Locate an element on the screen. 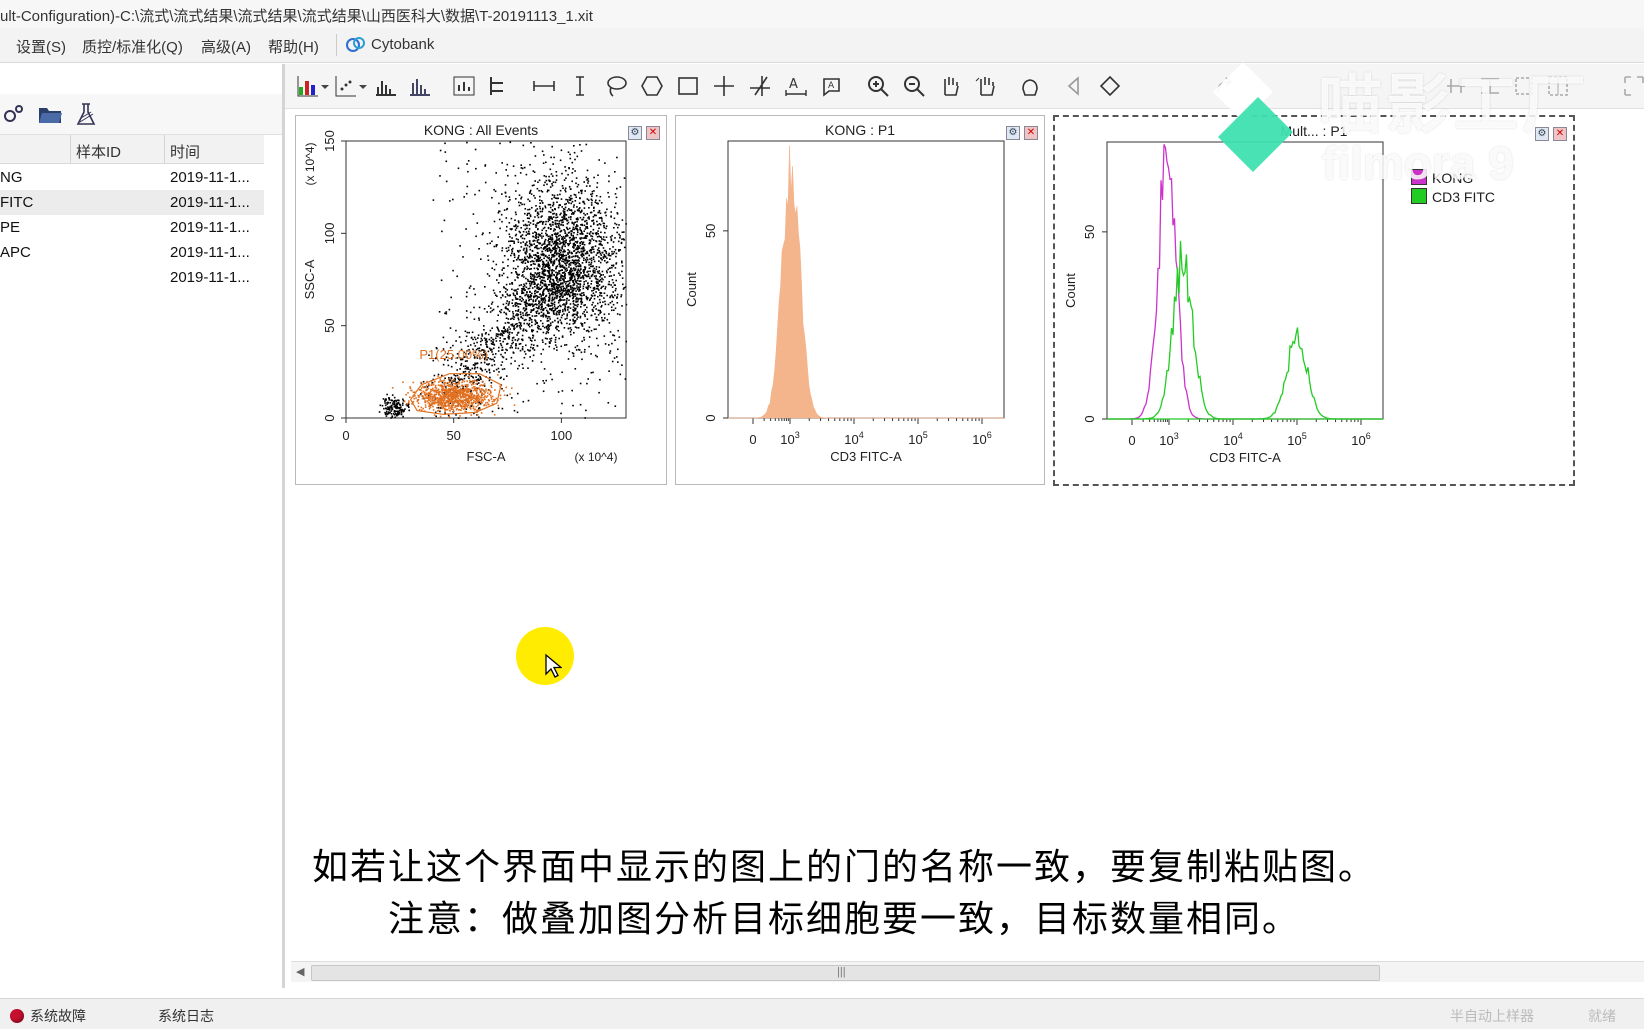  previous-icon is located at coordinates (1074, 86).